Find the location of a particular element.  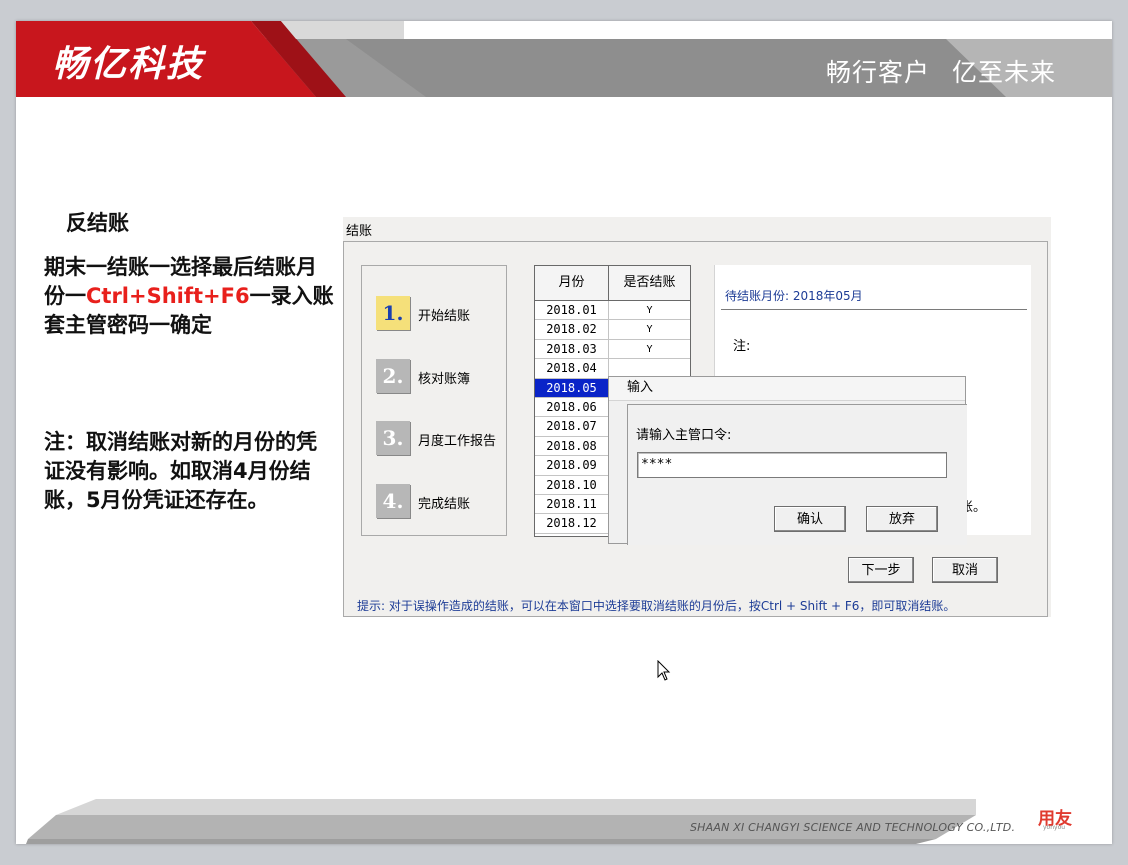

month-cell: 2018.12 is located at coordinates (572, 523).